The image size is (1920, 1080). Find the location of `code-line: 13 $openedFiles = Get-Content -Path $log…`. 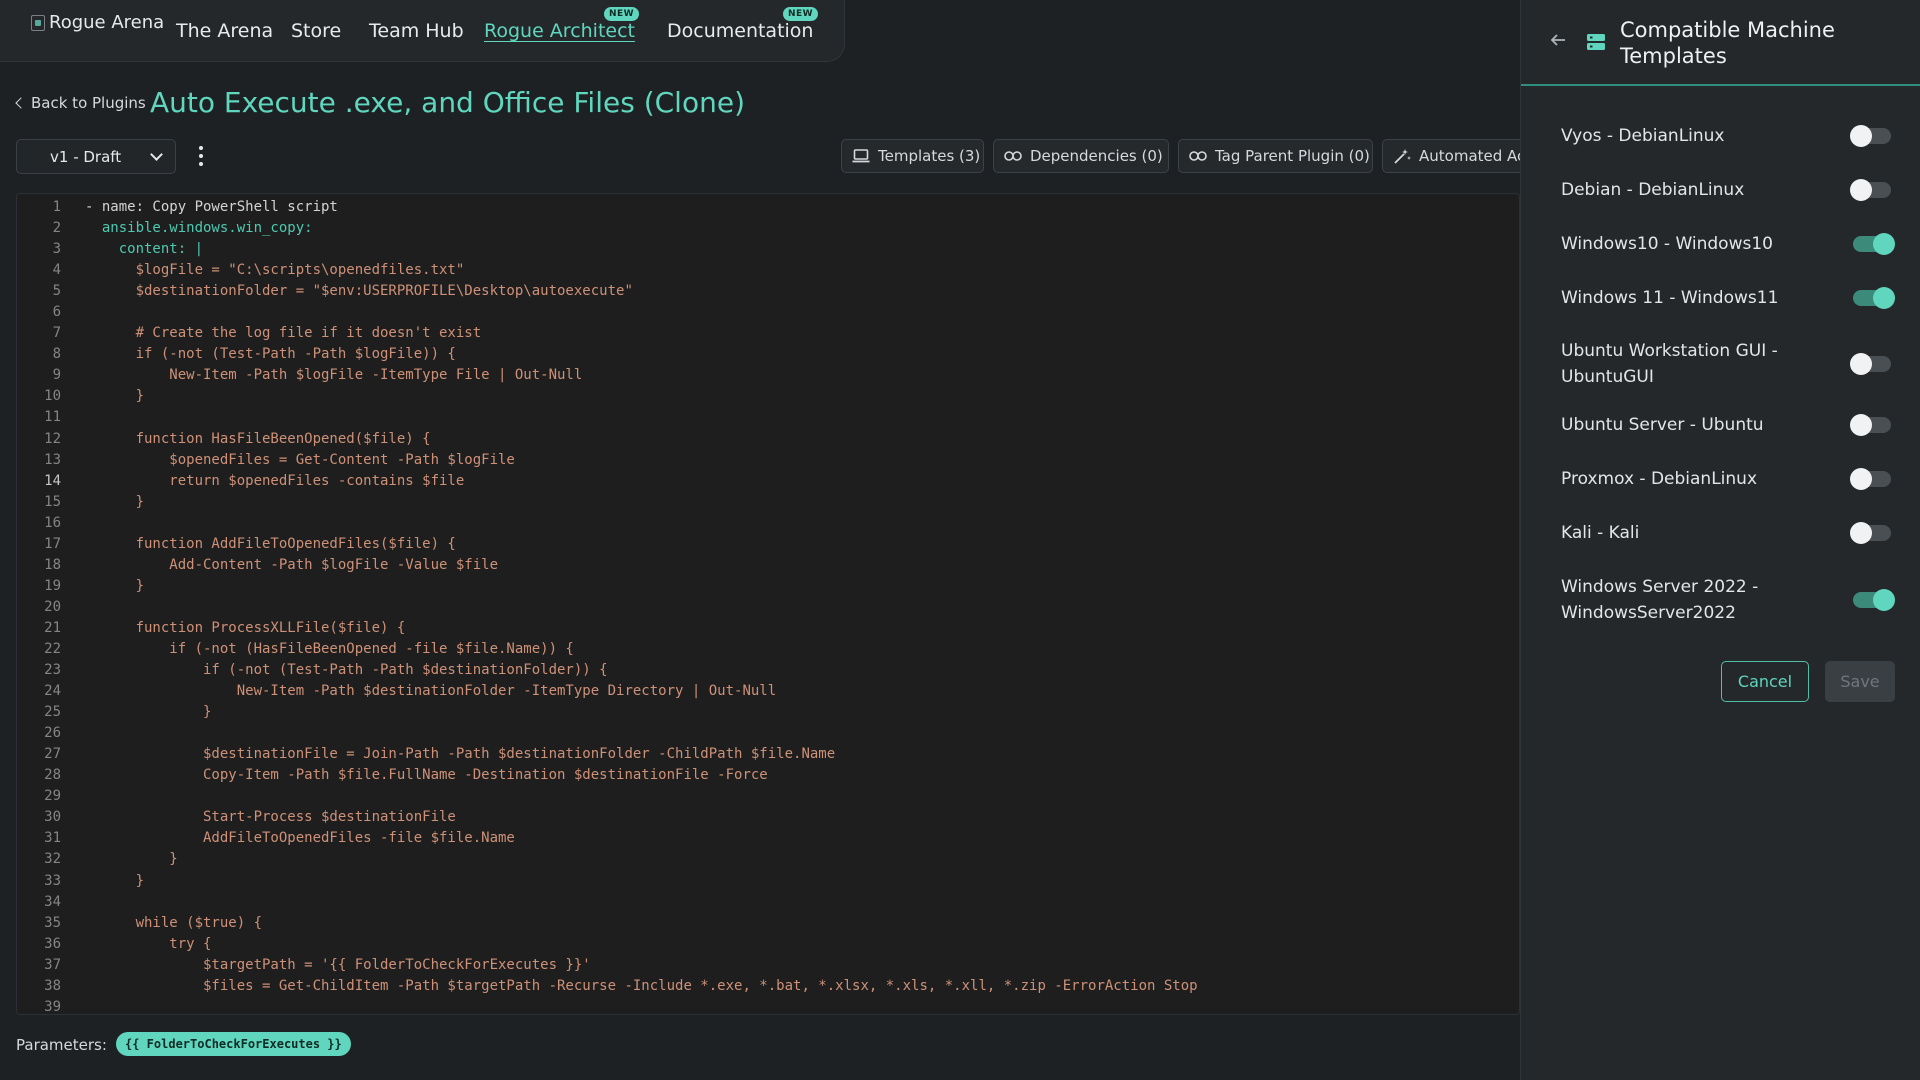

code-line: 13 $openedFiles = Get-Content -Path $log… is located at coordinates (768, 460).